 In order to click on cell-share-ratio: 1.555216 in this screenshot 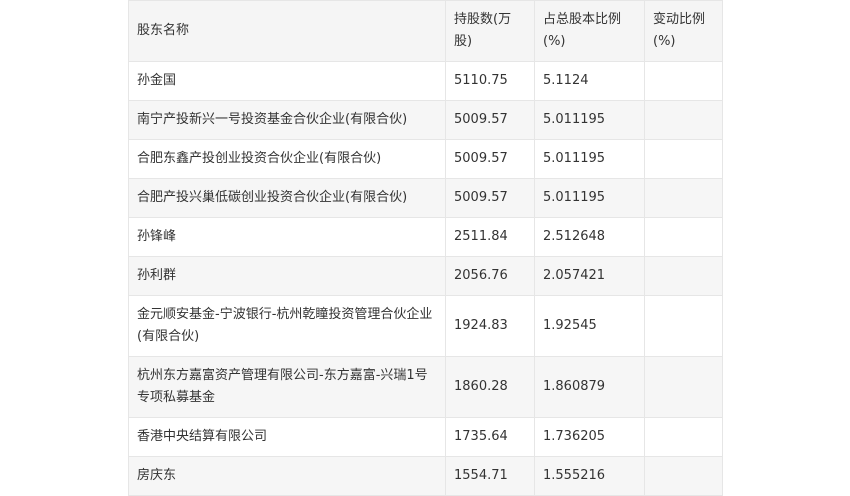, I will do `click(589, 476)`.